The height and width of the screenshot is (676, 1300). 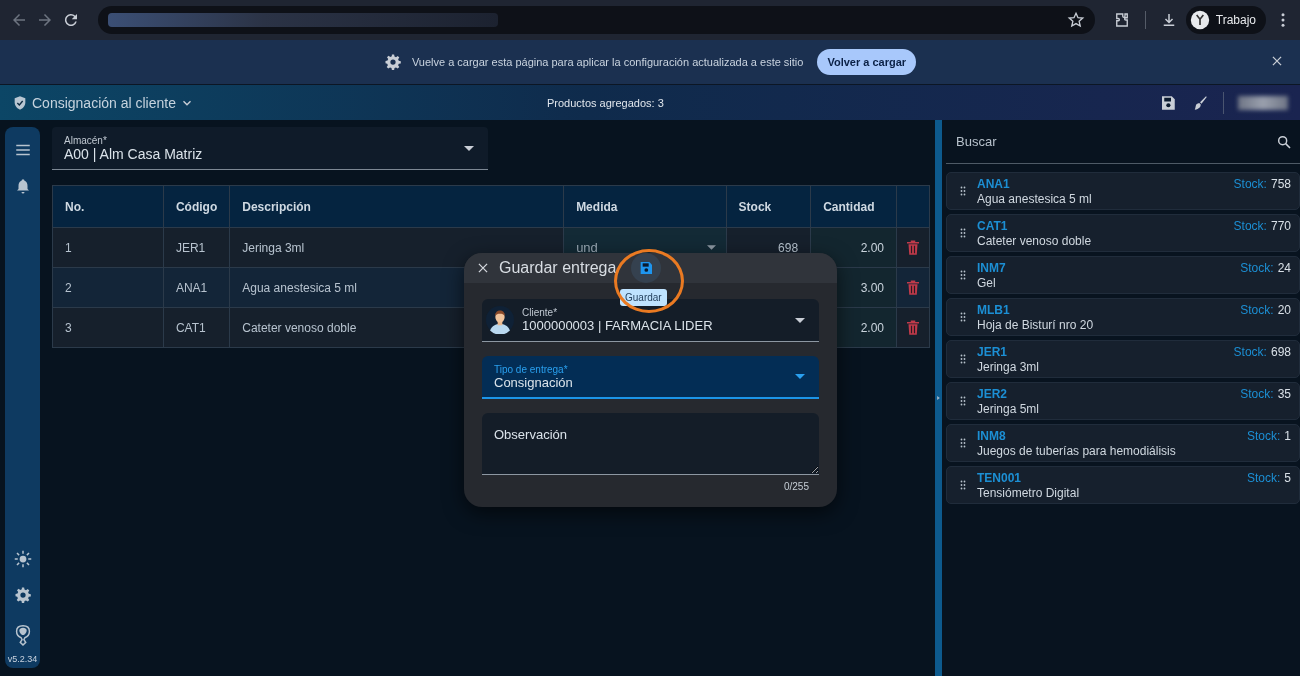 I want to click on field-value: A00 | Alm Casa Matriz, so click(x=134, y=153).